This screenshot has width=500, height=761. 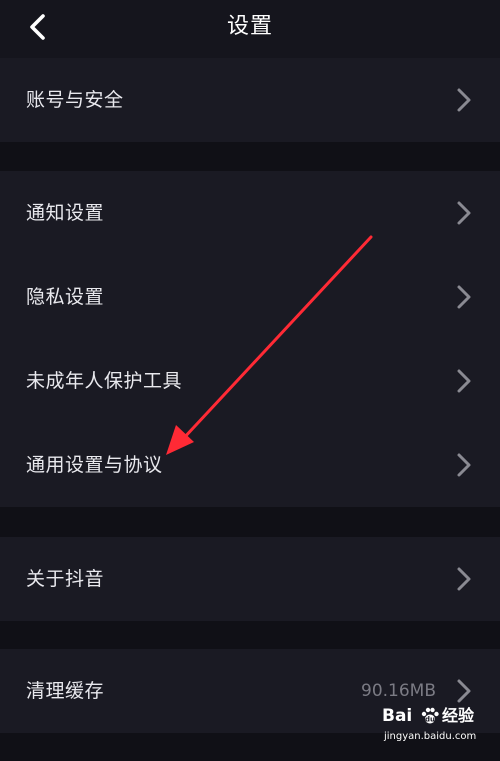 I want to click on watermark-product: 经验, so click(x=458, y=715).